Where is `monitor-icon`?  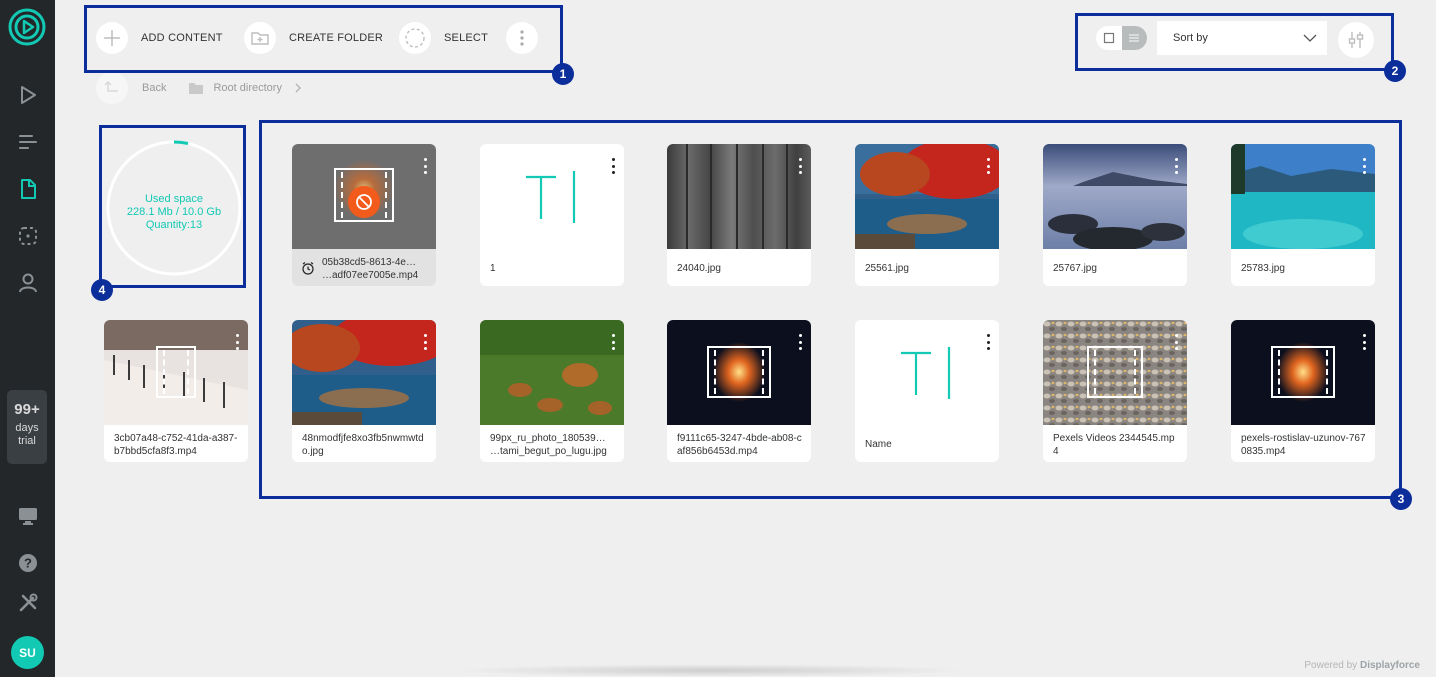 monitor-icon is located at coordinates (28, 516).